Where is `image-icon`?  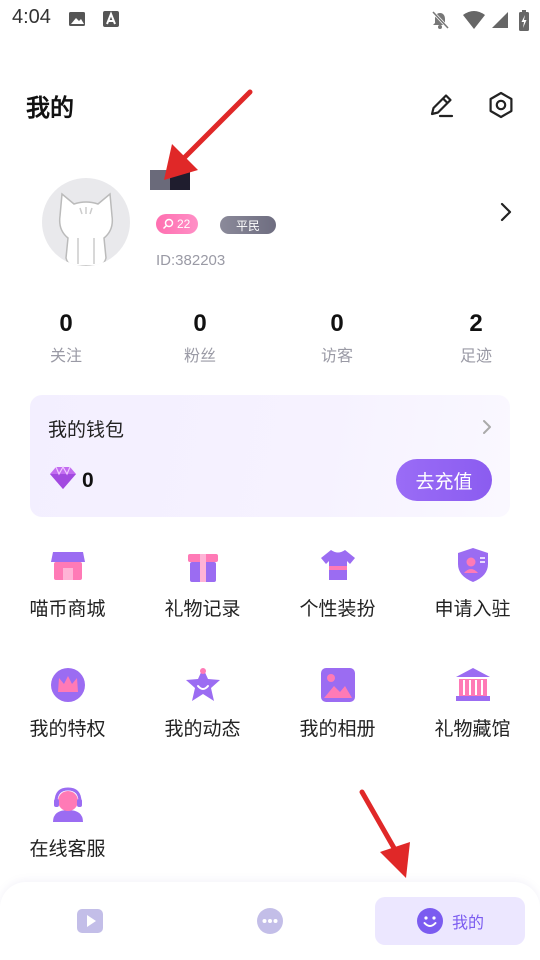
image-icon is located at coordinates (77, 19).